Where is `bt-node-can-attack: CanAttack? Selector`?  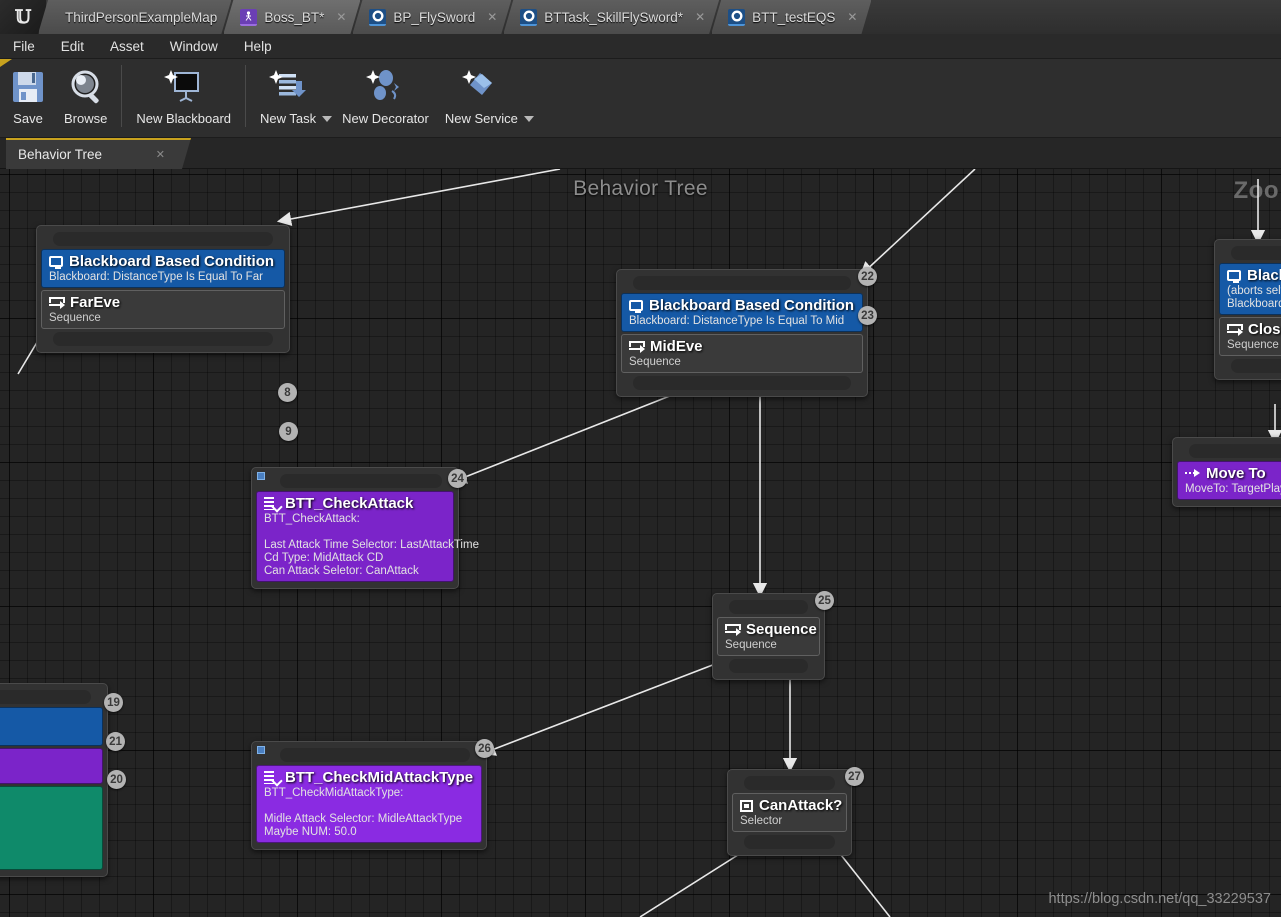
bt-node-can-attack: CanAttack? Selector is located at coordinates (789, 812).